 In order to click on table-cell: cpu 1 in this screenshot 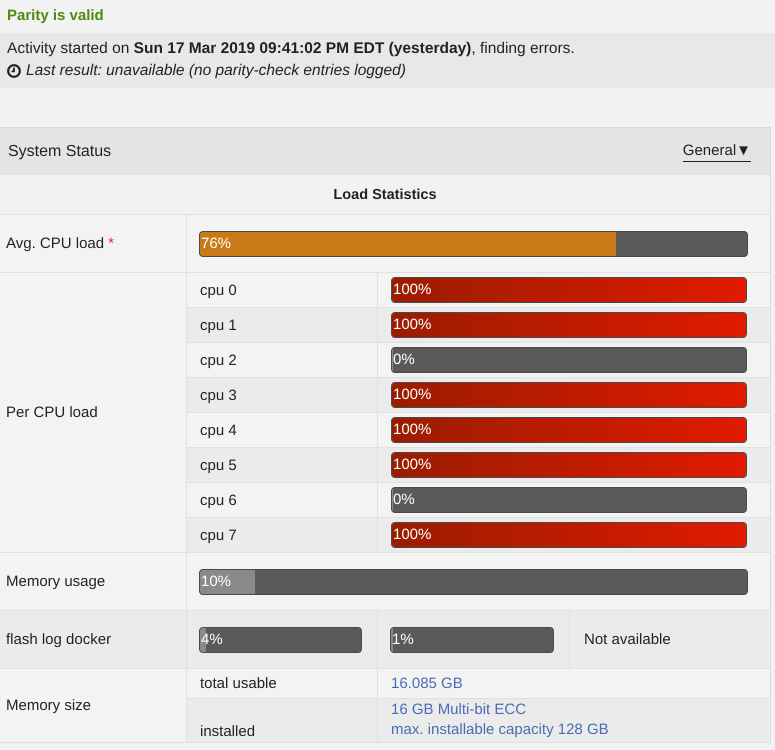, I will do `click(281, 325)`.